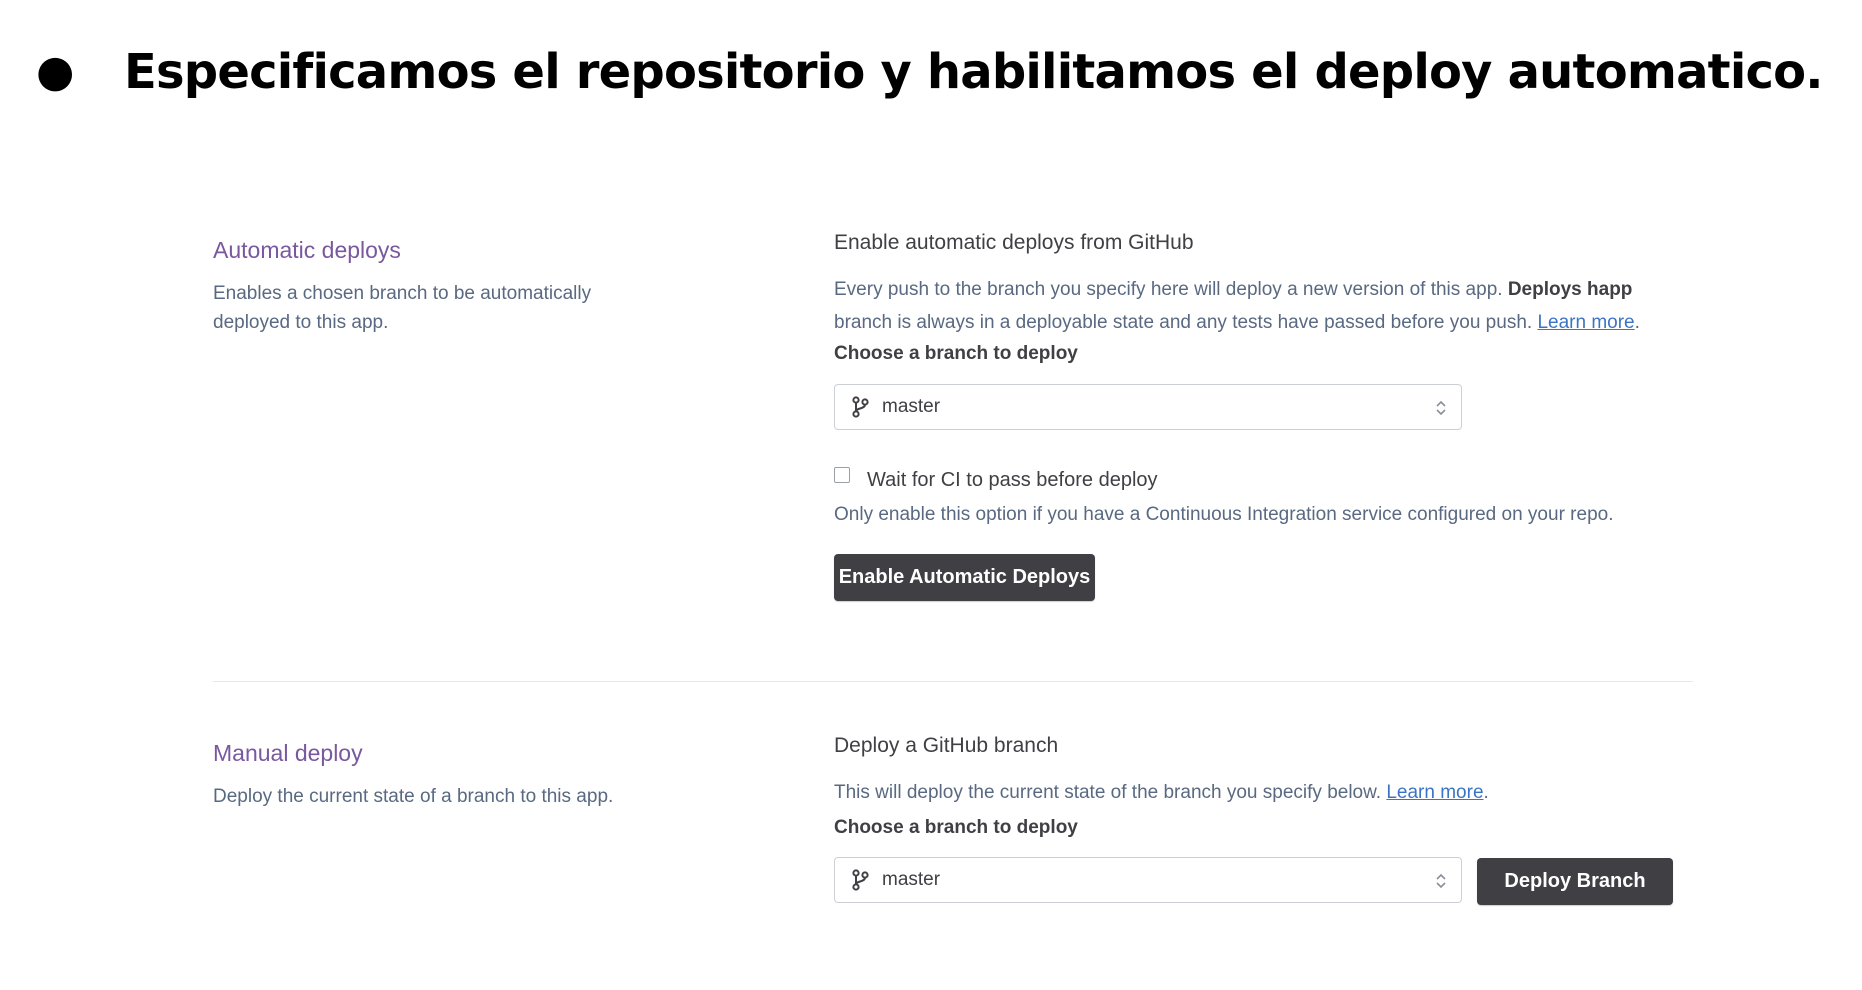 The height and width of the screenshot is (990, 1862). Describe the element at coordinates (1486, 792) in the screenshot. I see `manual-learn-more-suffix: .` at that location.